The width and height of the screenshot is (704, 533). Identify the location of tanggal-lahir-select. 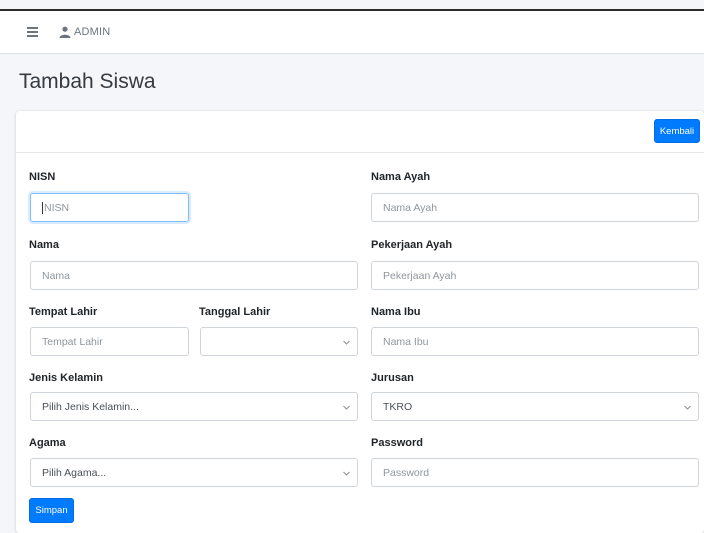
(279, 341).